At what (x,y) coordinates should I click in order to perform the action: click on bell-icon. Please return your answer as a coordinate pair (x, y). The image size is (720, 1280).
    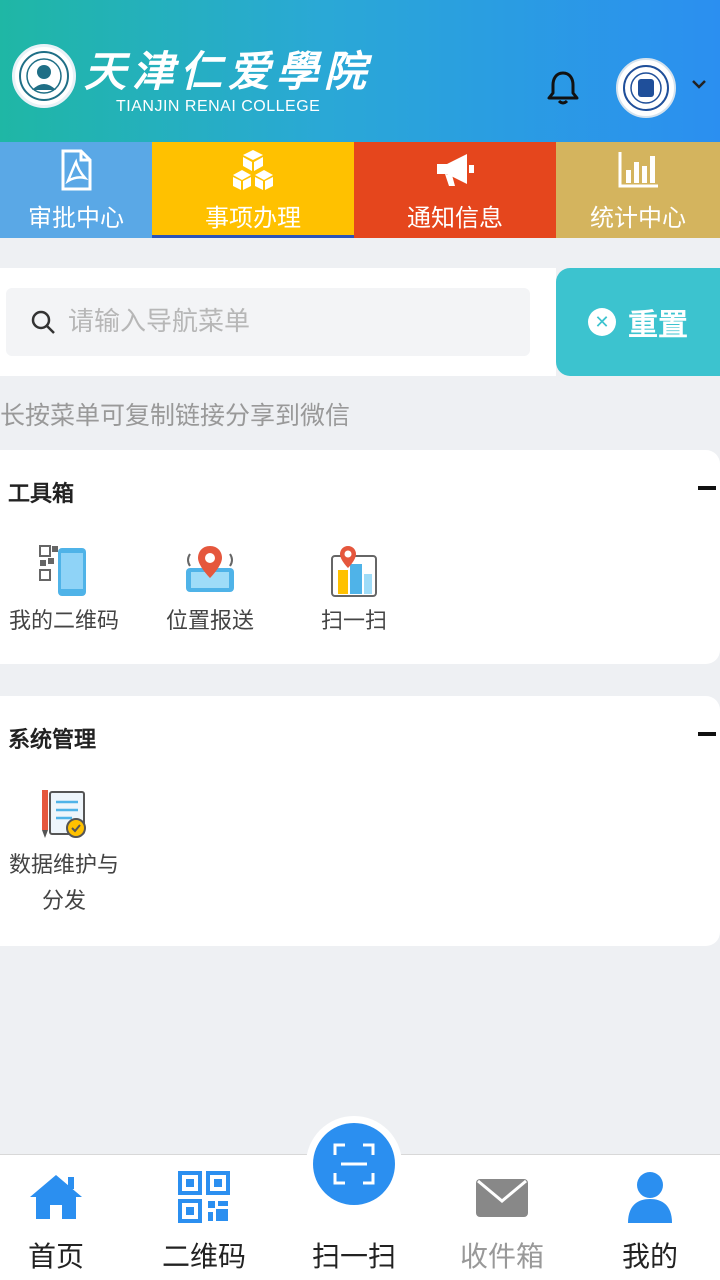
    Looking at the image, I should click on (563, 88).